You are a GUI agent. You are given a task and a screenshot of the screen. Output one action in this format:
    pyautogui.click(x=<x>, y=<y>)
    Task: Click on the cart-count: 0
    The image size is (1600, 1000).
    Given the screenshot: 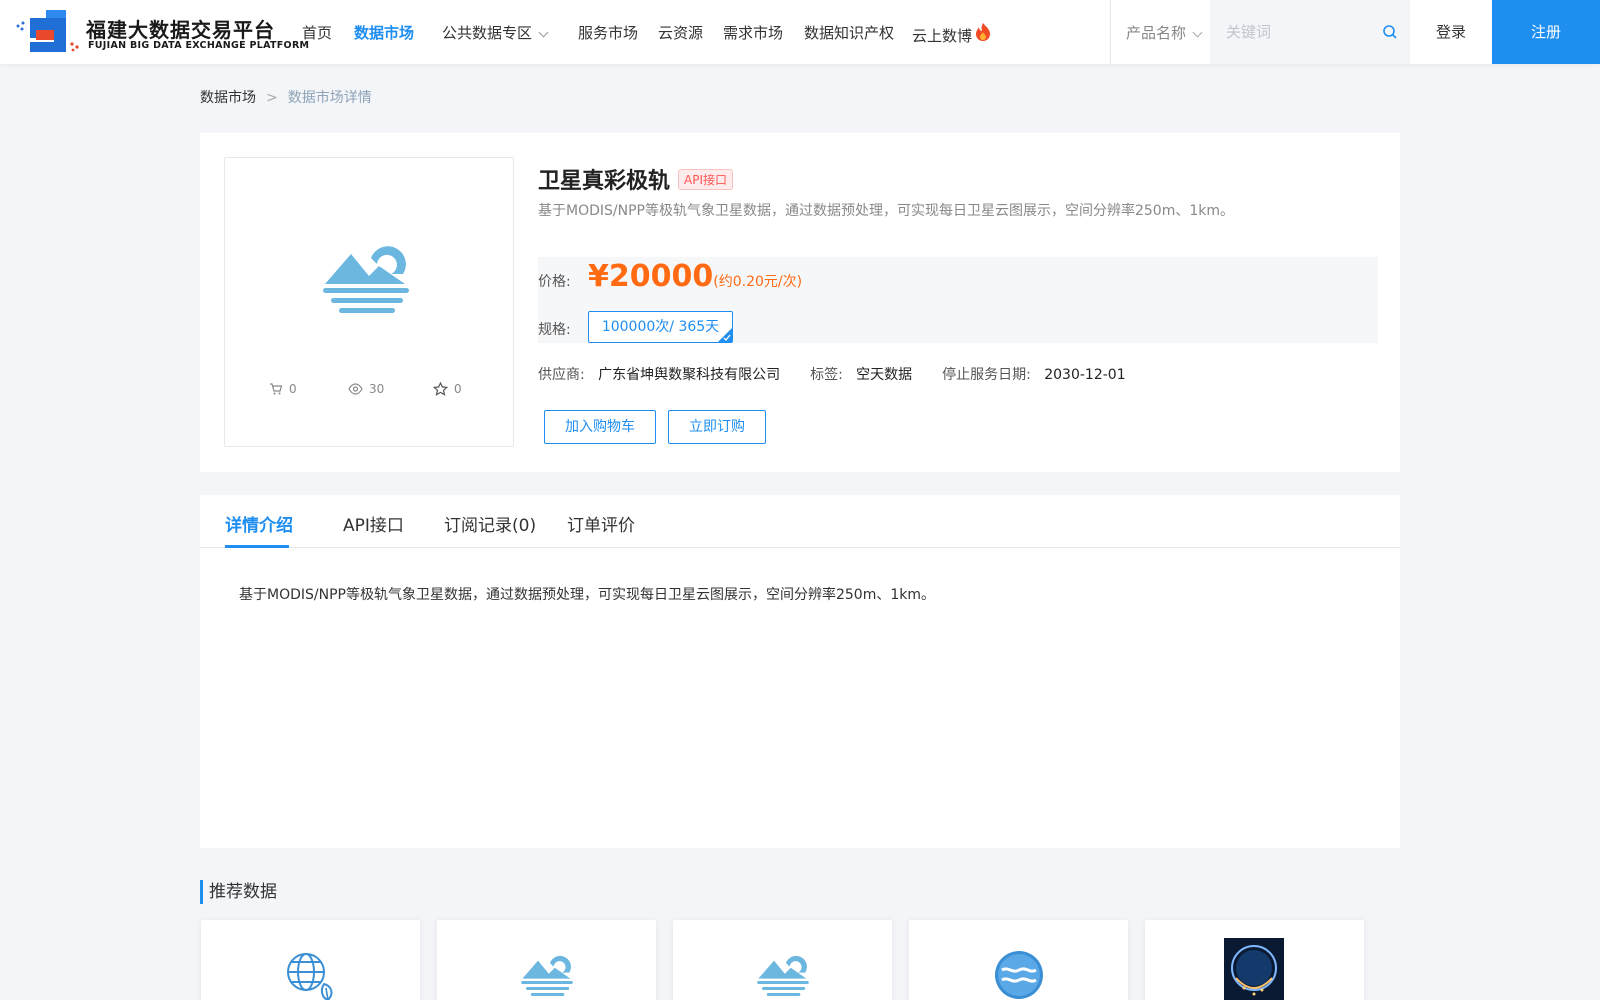 What is the action you would take?
    pyautogui.click(x=283, y=389)
    